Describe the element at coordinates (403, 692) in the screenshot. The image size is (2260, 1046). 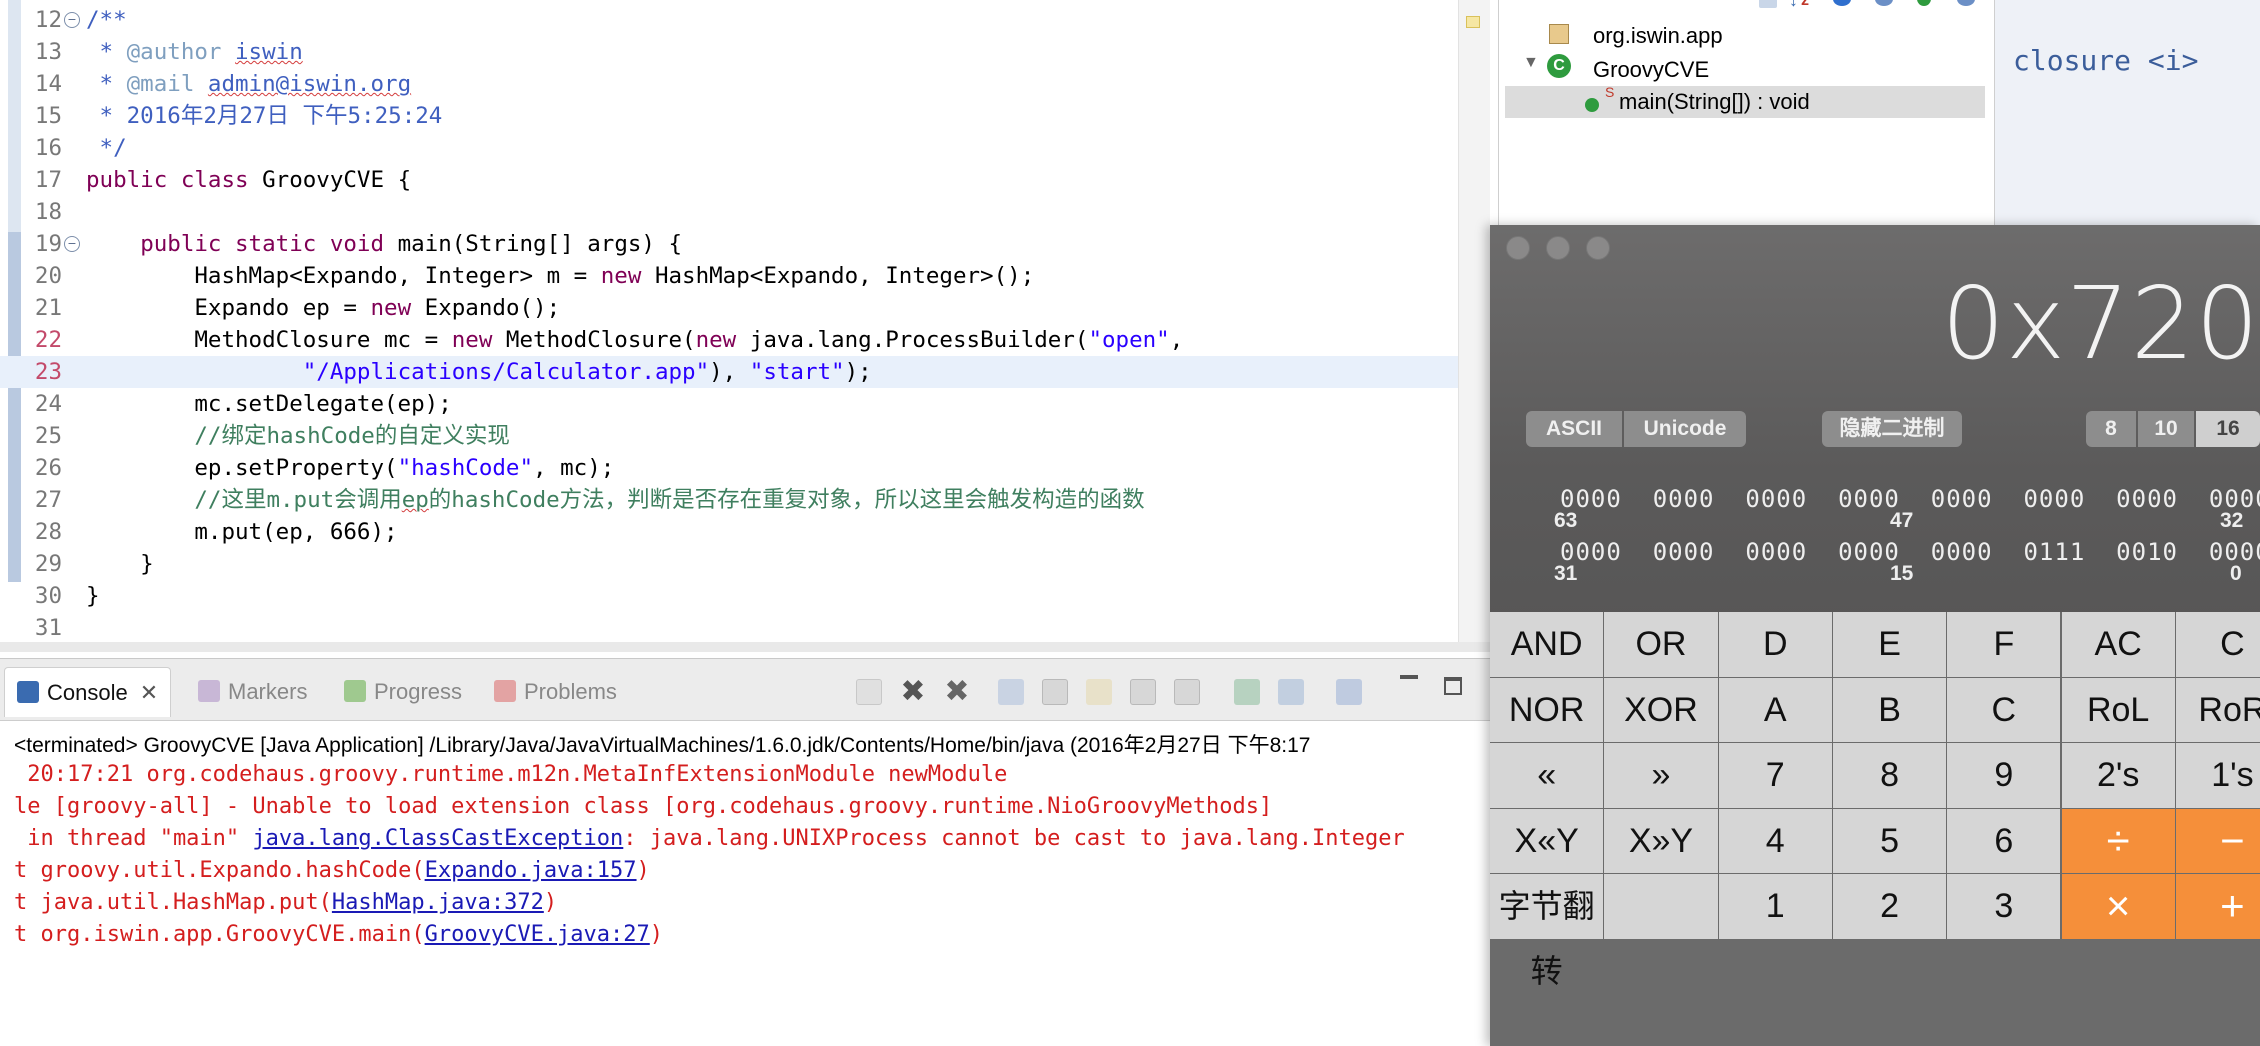
I see `tab-progress: Progress` at that location.